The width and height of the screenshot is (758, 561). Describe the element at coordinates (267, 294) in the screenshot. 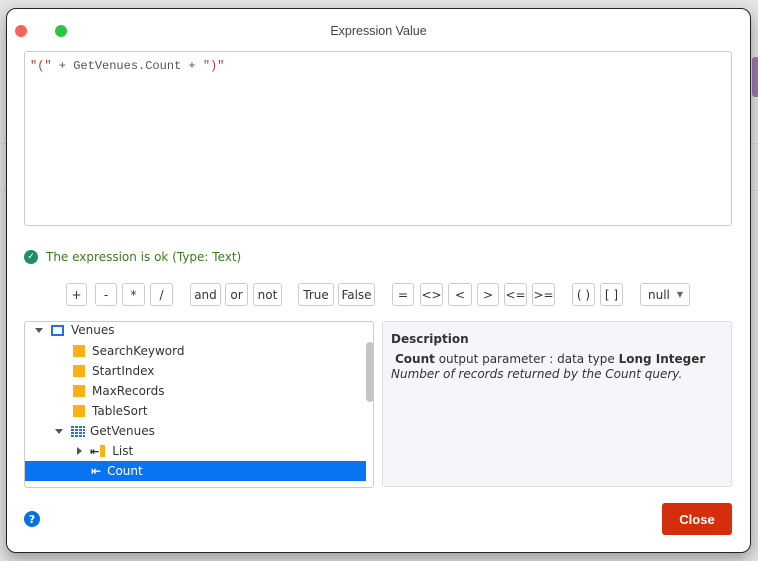

I see `operator-not-button: not` at that location.